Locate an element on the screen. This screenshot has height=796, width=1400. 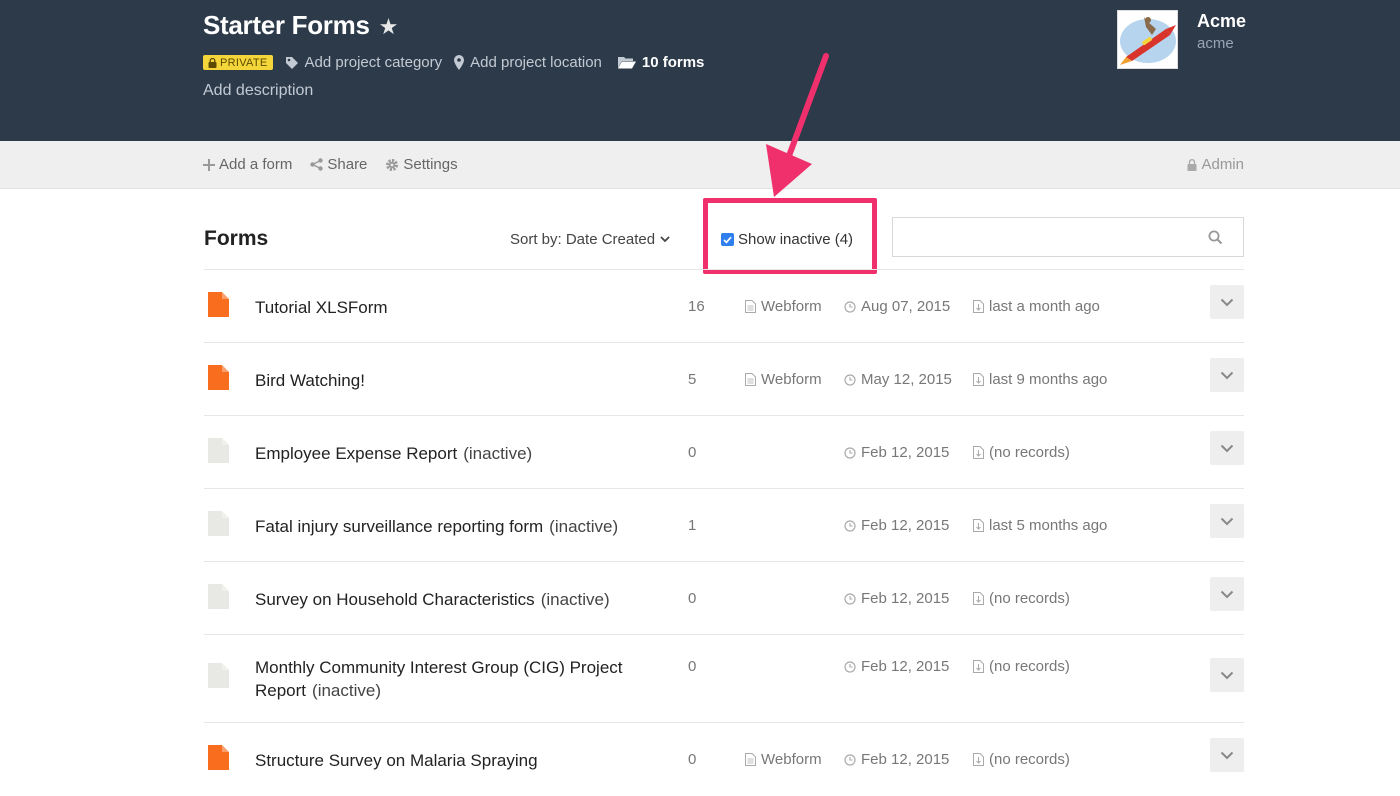
form-title: Fatal injury surveillance reporting form is located at coordinates (399, 526).